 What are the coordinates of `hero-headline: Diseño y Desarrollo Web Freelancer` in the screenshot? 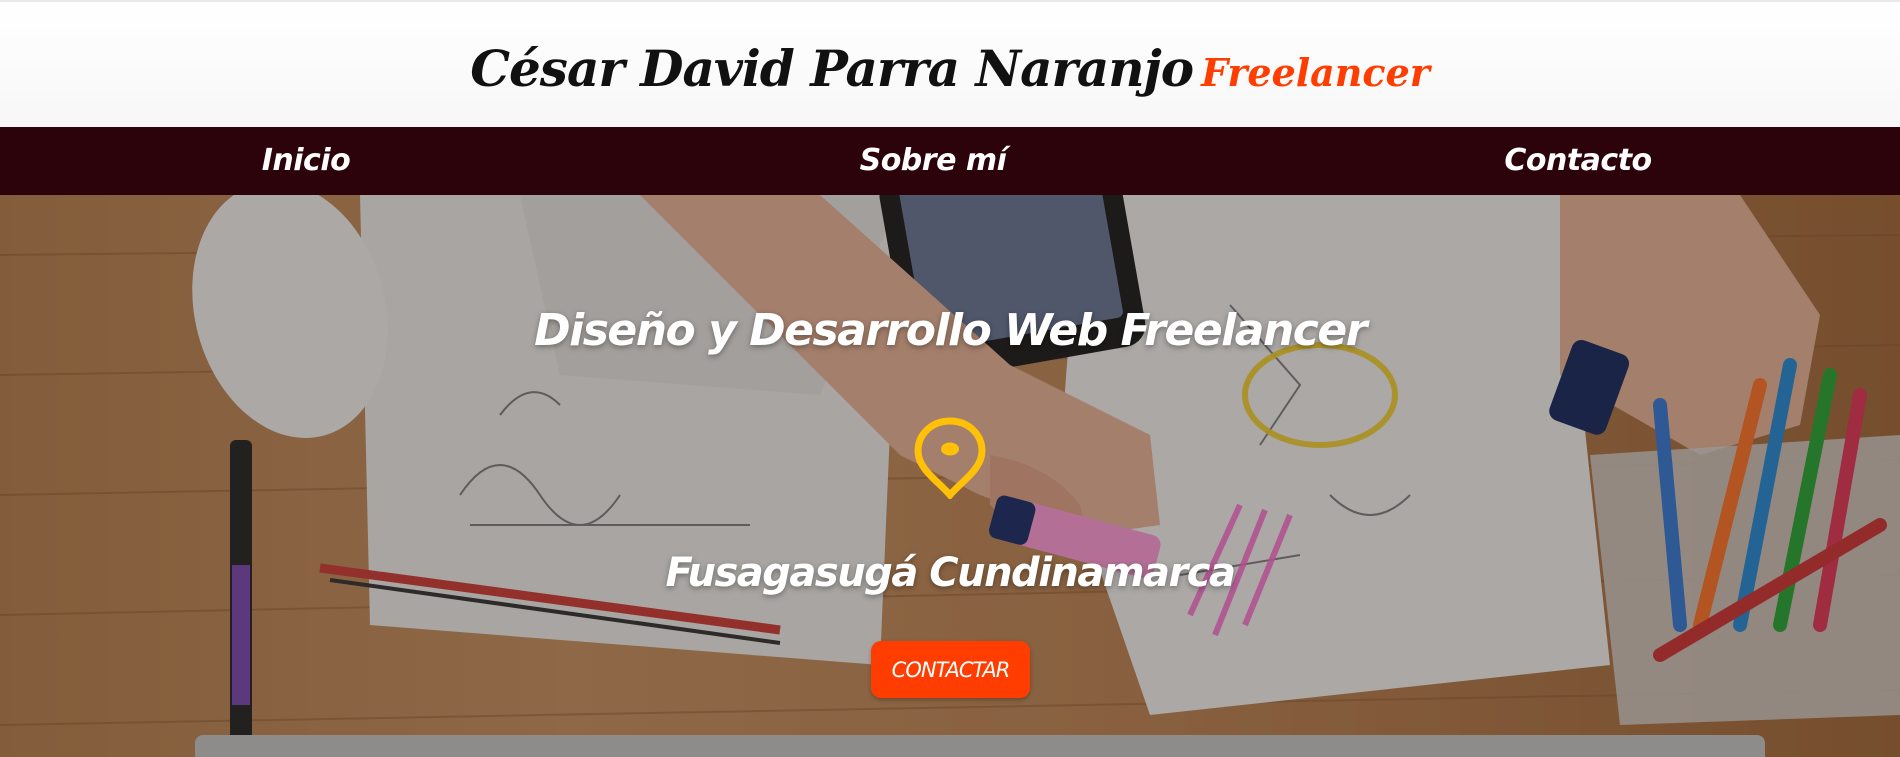 It's located at (950, 330).